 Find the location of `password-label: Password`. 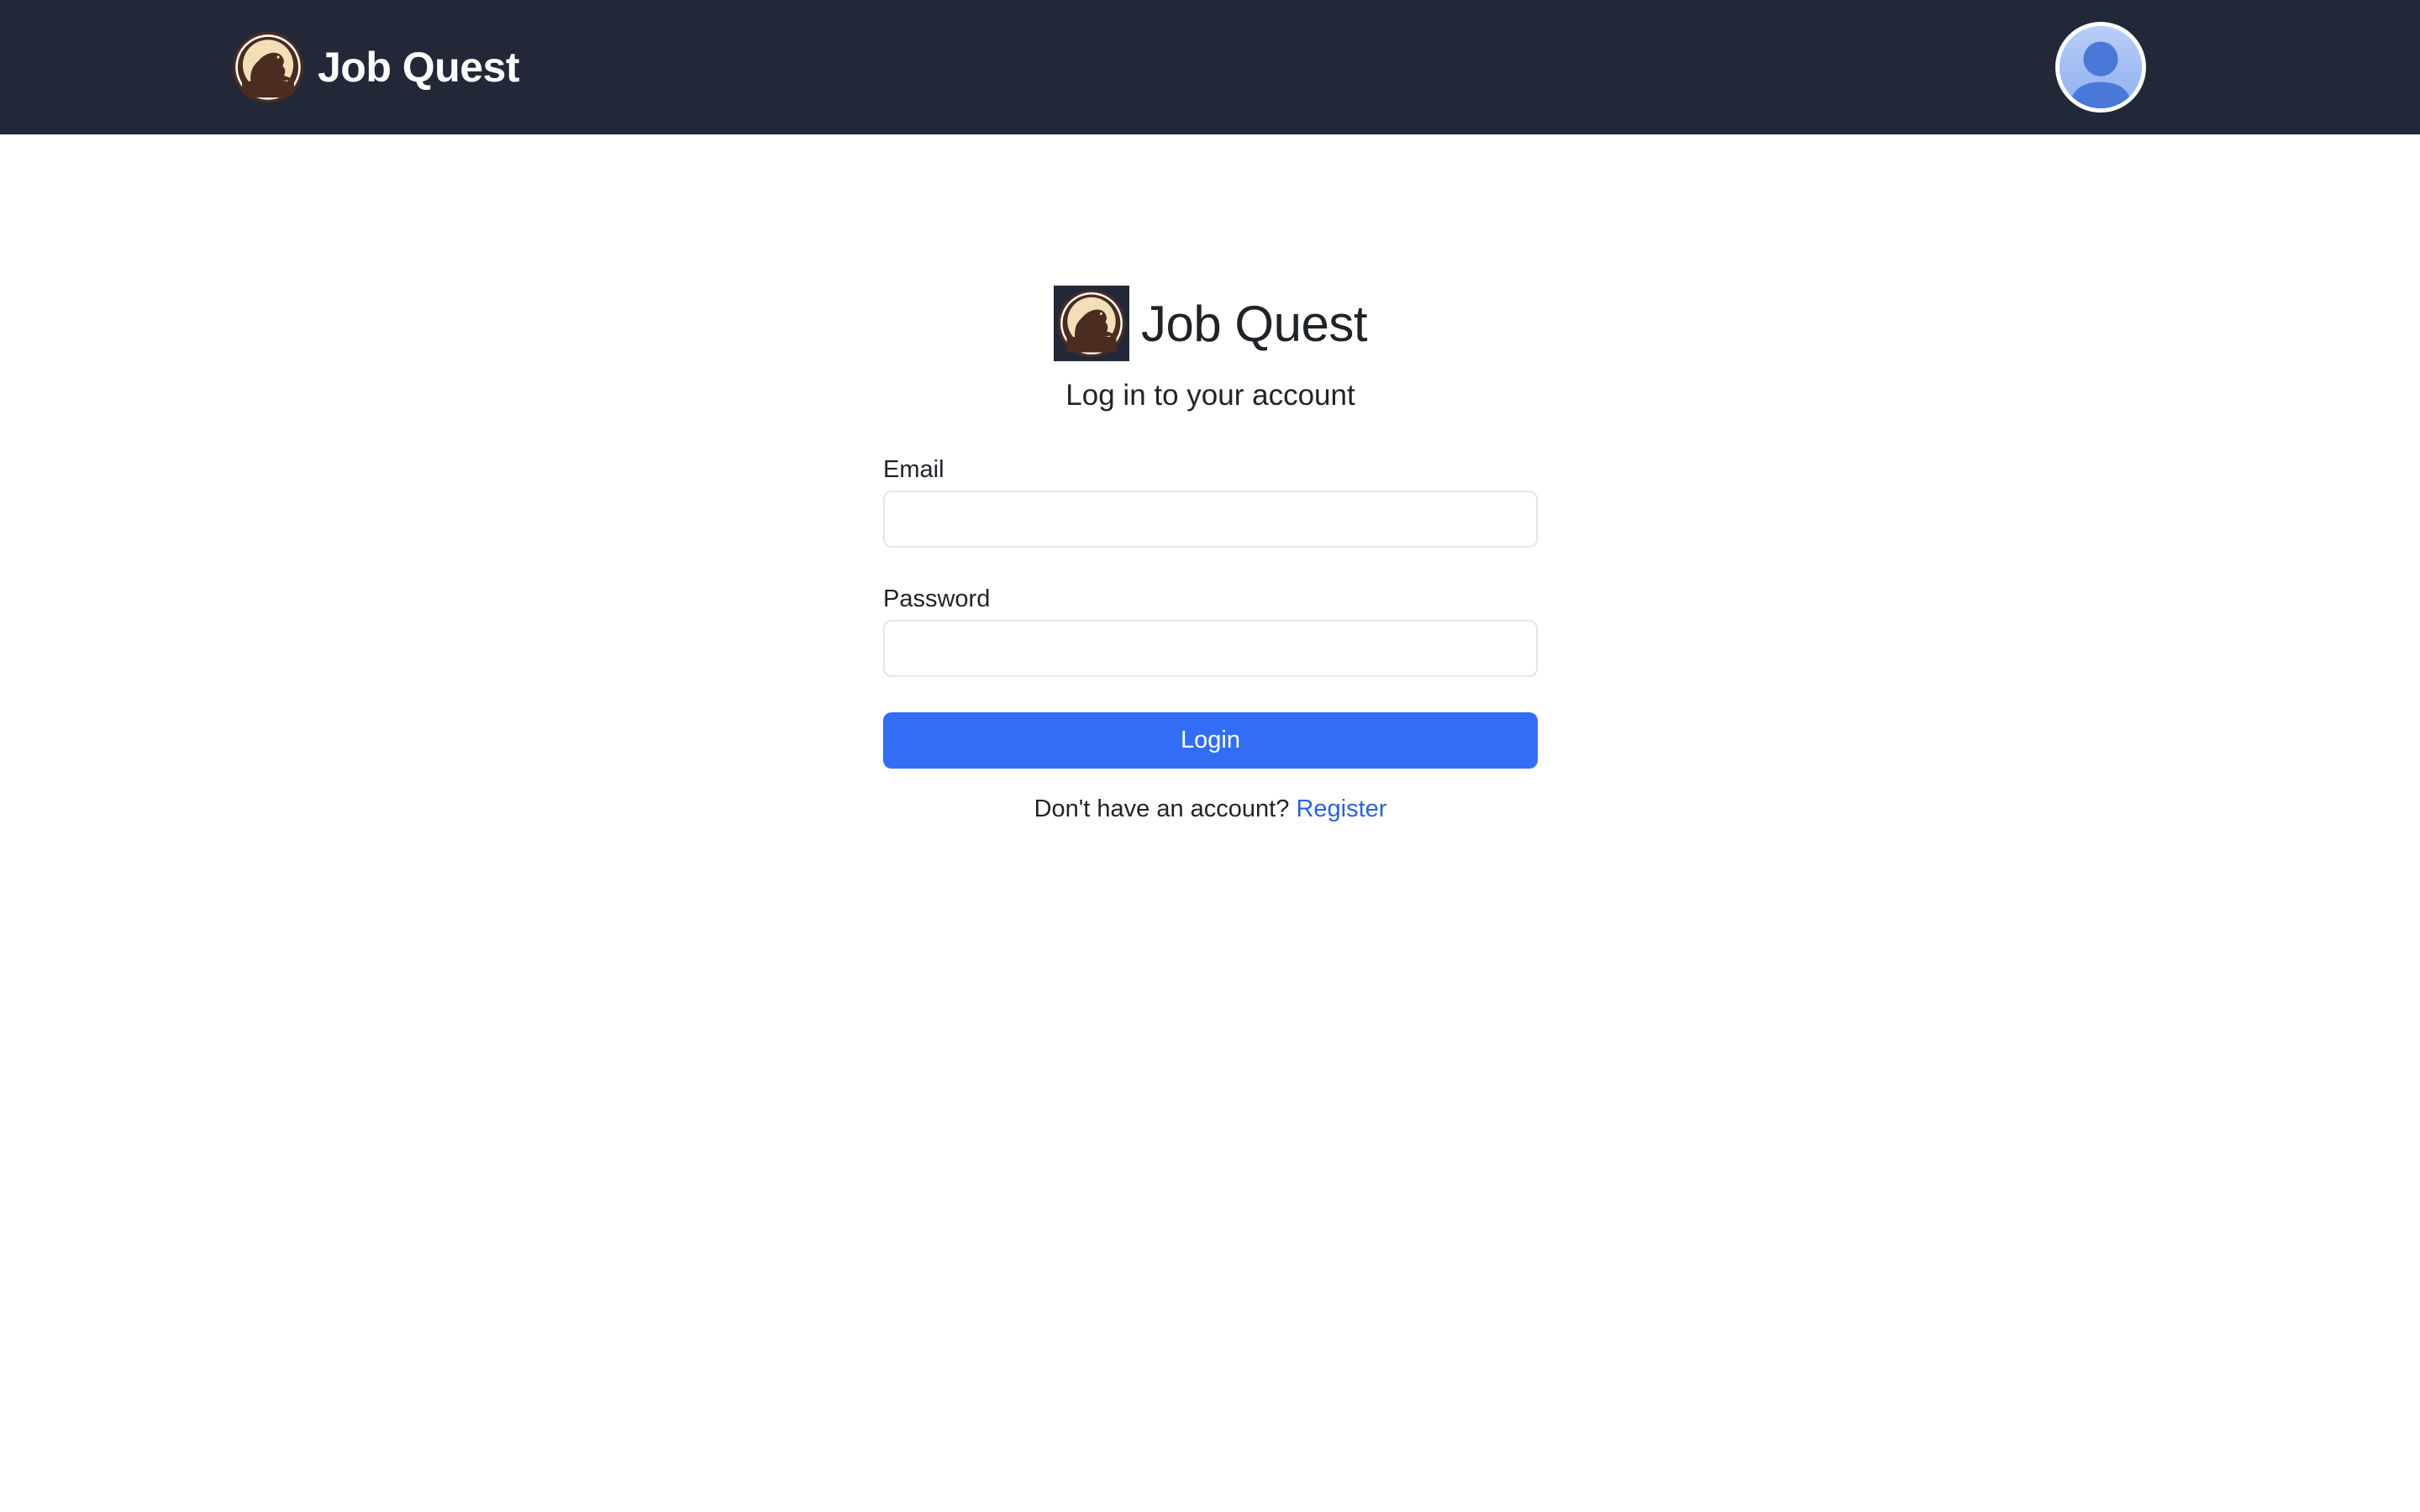

password-label: Password is located at coordinates (937, 598).